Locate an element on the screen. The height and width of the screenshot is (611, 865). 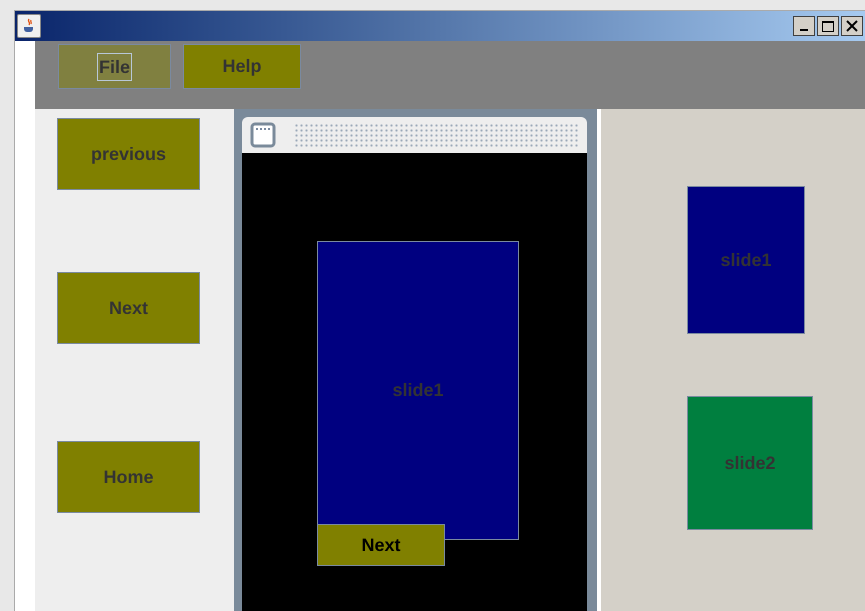
close-button is located at coordinates (852, 26).